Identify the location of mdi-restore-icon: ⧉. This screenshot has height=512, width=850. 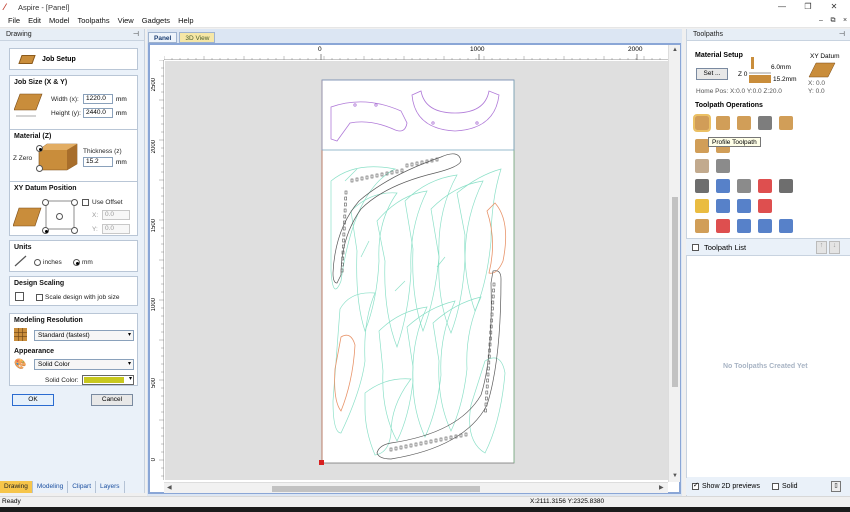
(833, 21).